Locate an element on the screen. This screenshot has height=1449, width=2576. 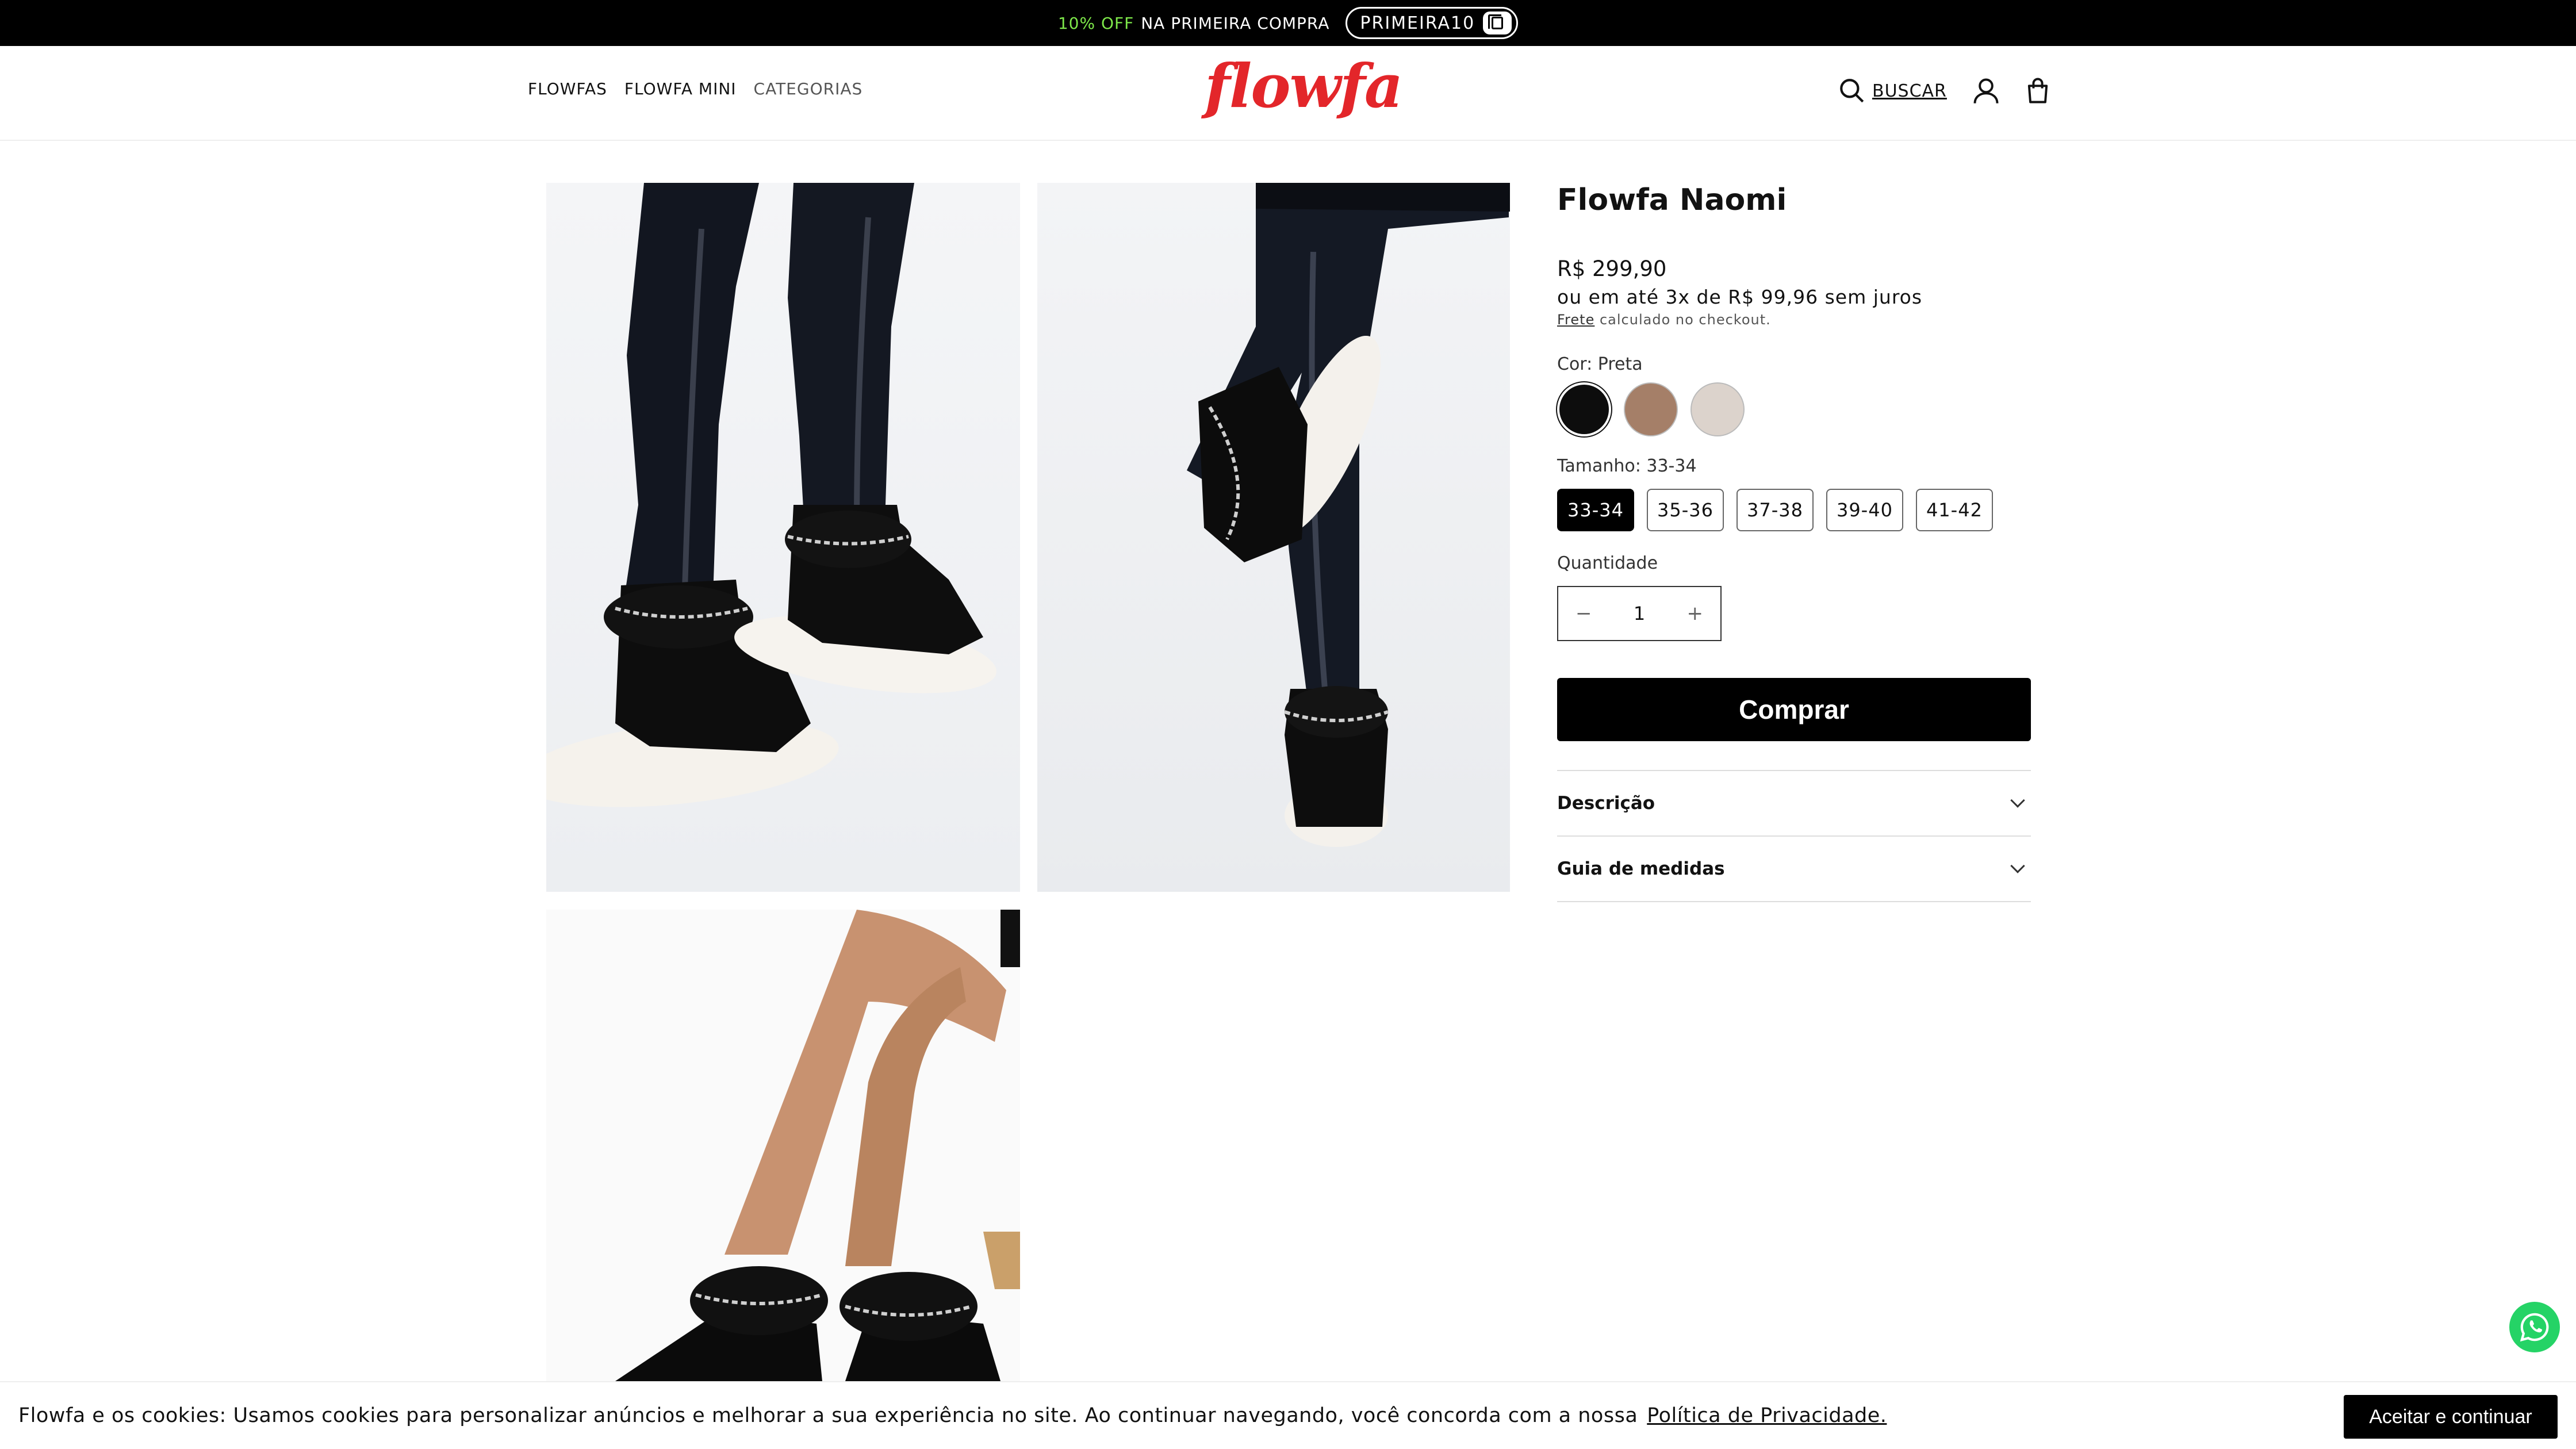
announcement-bar: 10% OFF NA PRIMEIRA COMPRA PRIMEIRA10 is located at coordinates (1288, 23).